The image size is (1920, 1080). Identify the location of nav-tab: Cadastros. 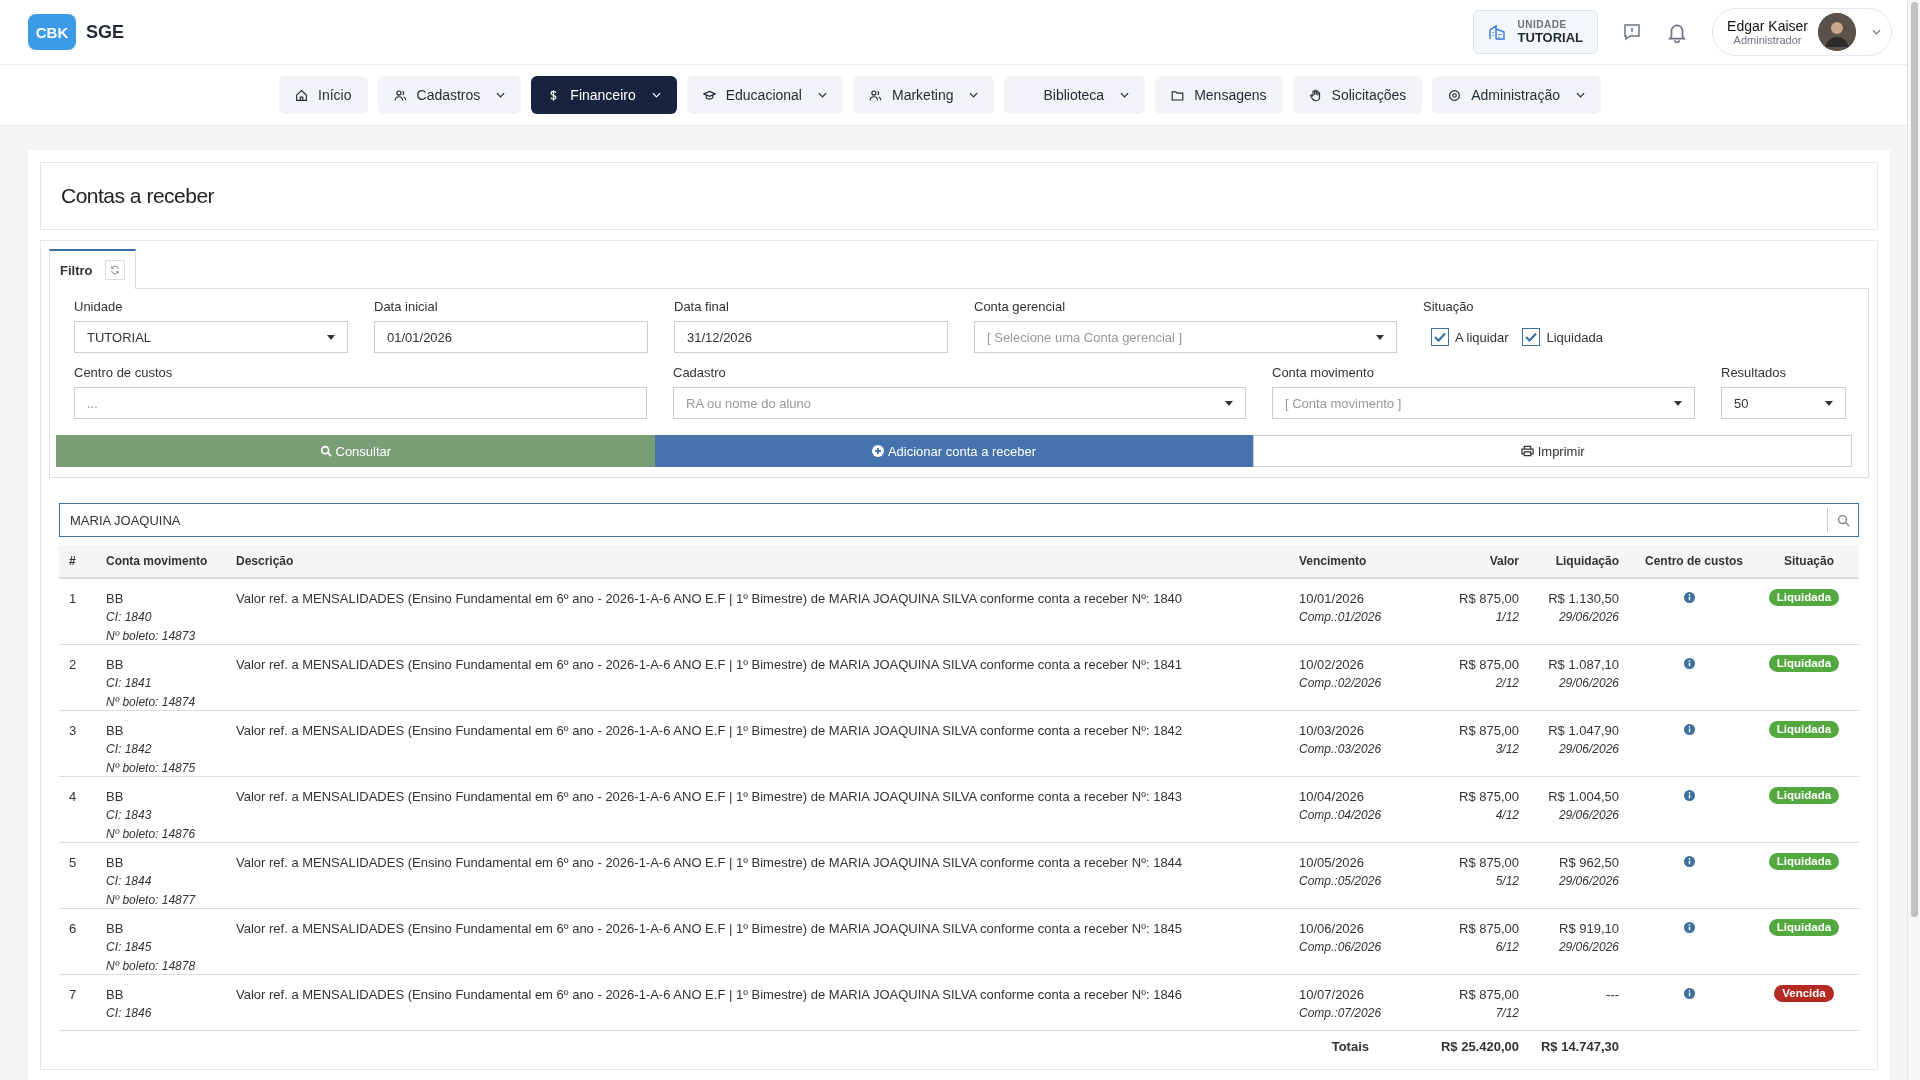
(449, 95).